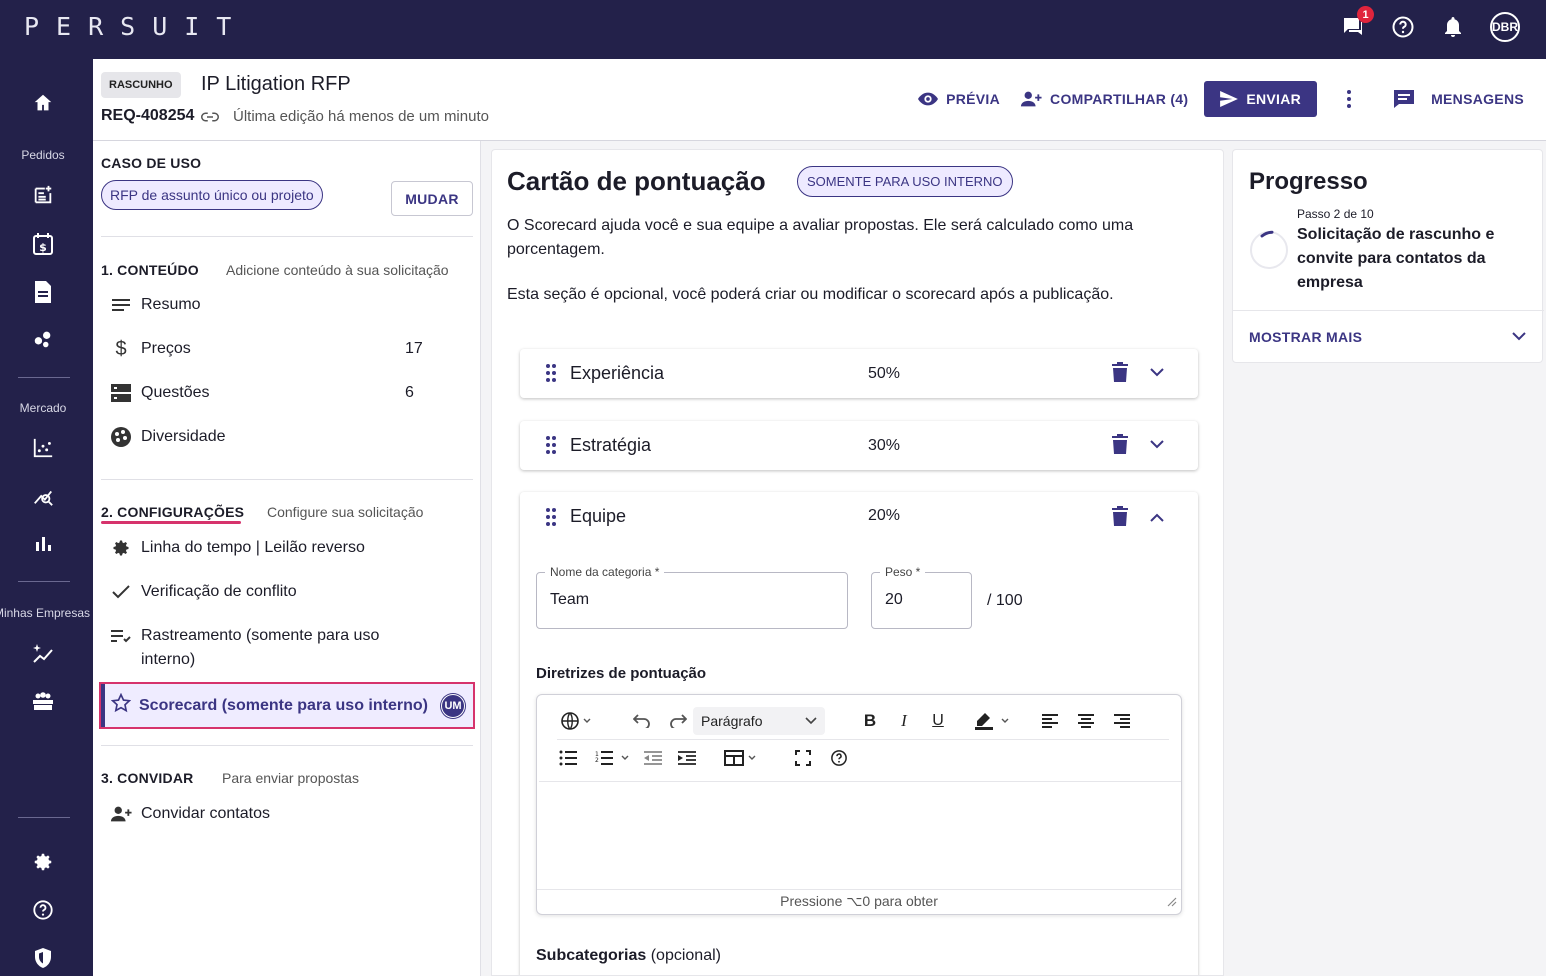 The width and height of the screenshot is (1546, 976). I want to click on category-name-field: Nome da categoria * Team, so click(692, 597).